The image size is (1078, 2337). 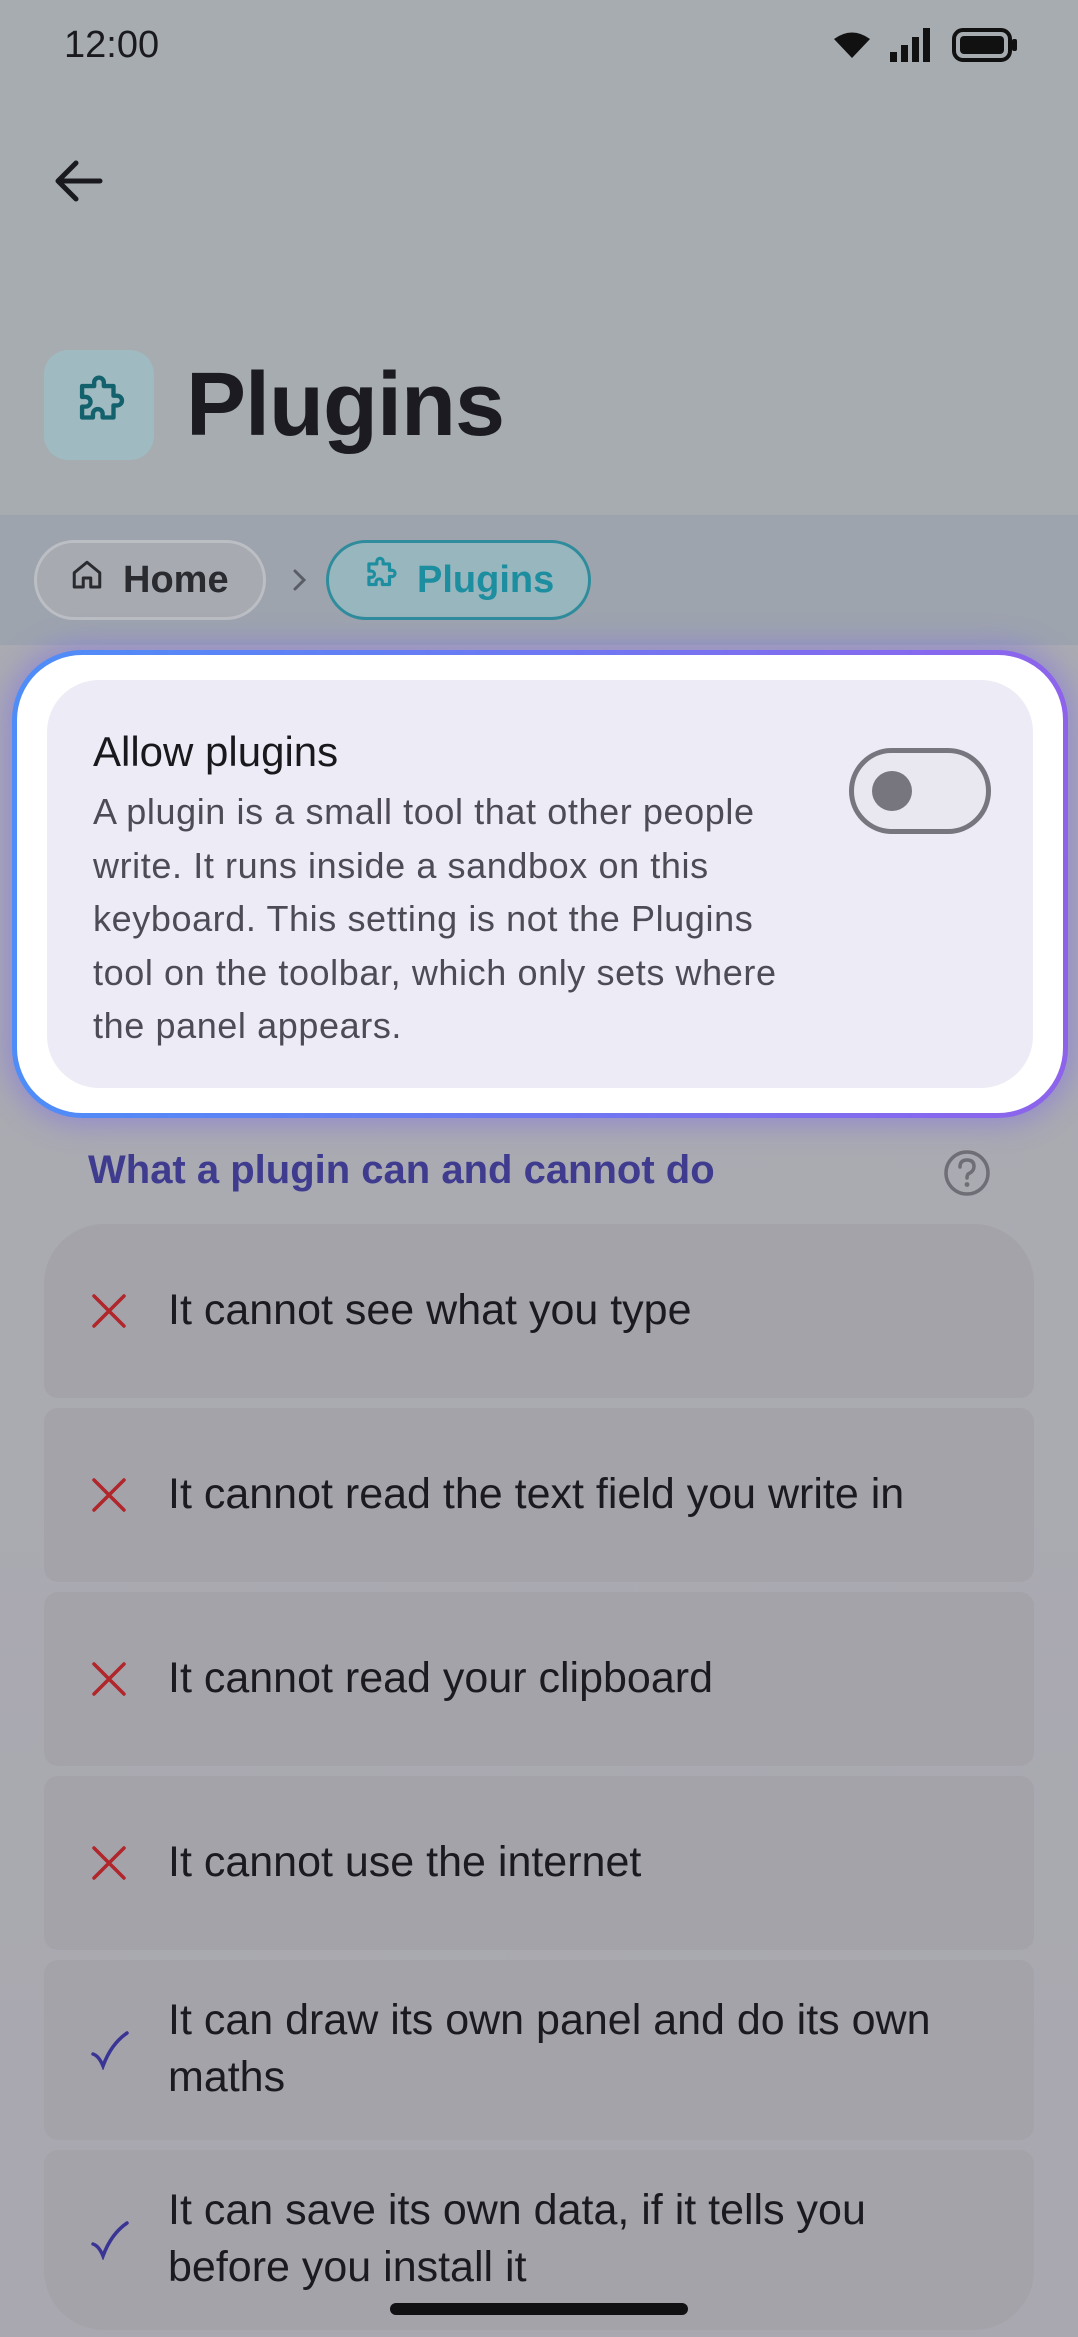 I want to click on title-icon-badge, so click(x=99, y=405).